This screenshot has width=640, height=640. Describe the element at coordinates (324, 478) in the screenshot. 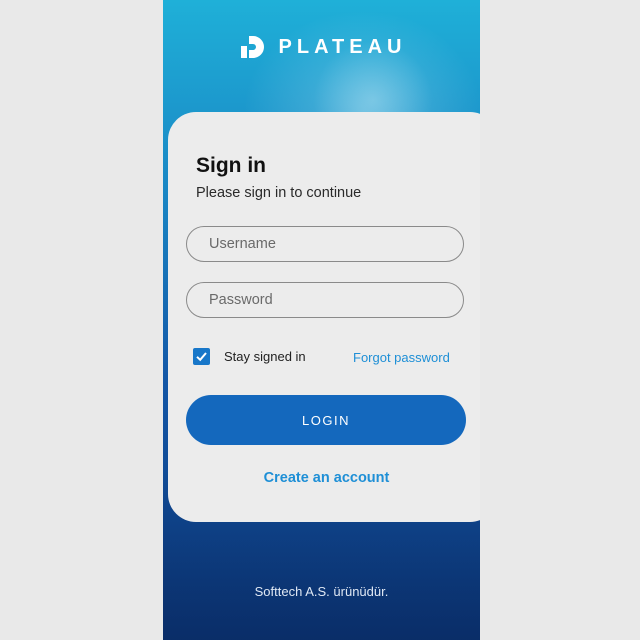

I see `create-account-link: Create an account` at that location.